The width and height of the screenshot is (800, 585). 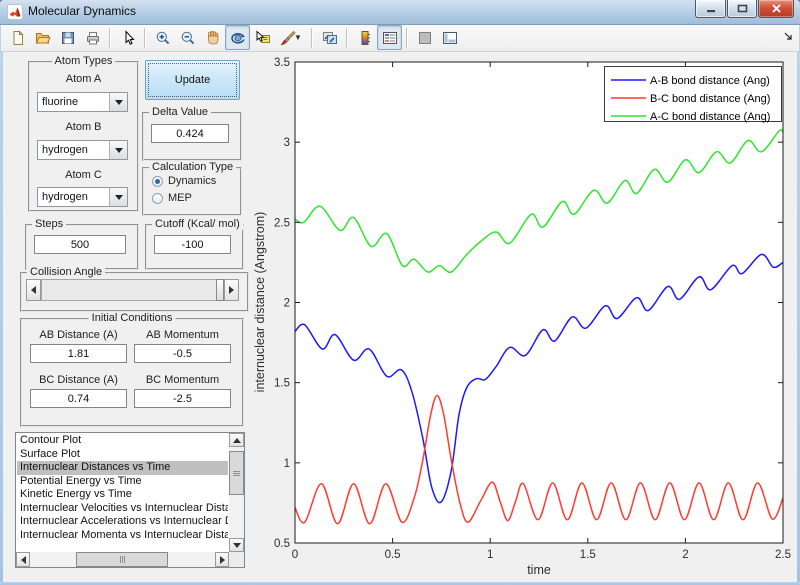 I want to click on toolbar-data-cursor-button, so click(x=262, y=37).